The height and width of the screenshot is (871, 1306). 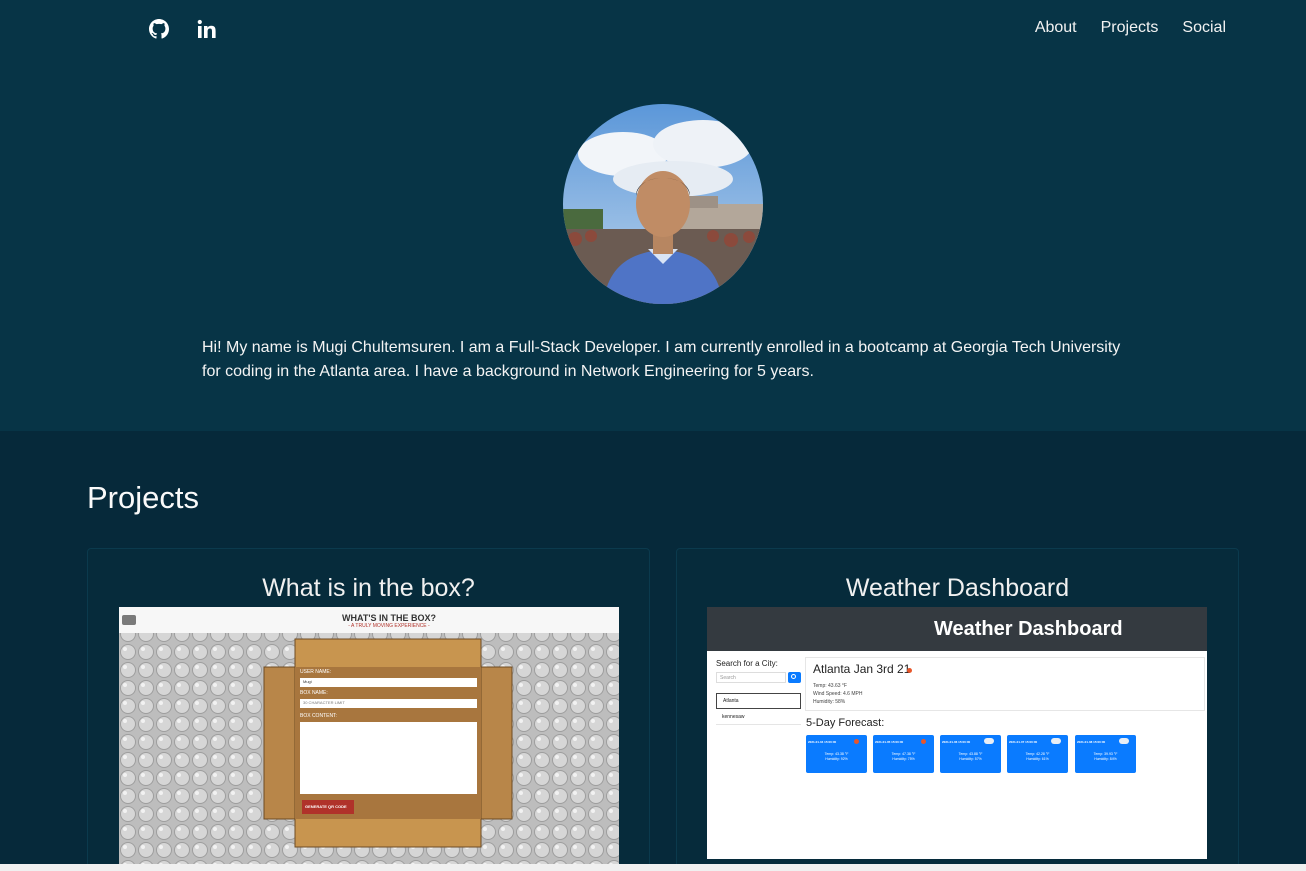 I want to click on weather-search-button, so click(x=794, y=677).